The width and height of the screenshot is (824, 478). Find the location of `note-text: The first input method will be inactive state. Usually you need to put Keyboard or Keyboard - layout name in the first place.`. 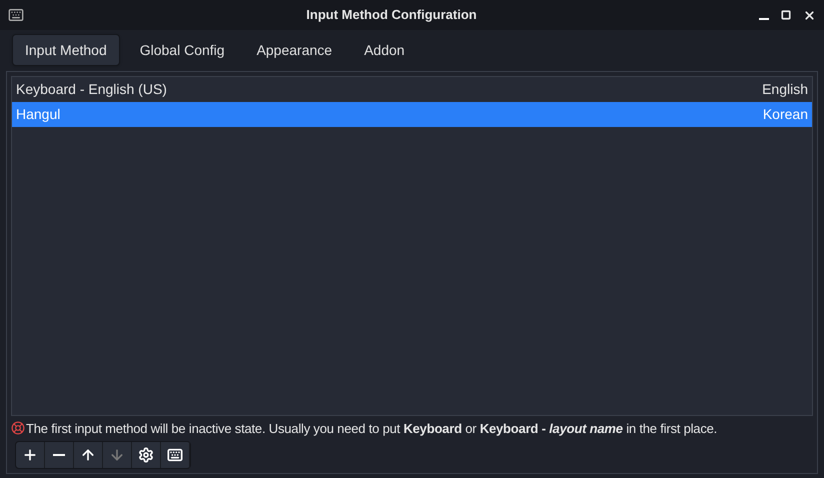

note-text: The first input method will be inactive state. Usually you need to put Keyboard or Keyboard - layout name in the first place. is located at coordinates (372, 429).